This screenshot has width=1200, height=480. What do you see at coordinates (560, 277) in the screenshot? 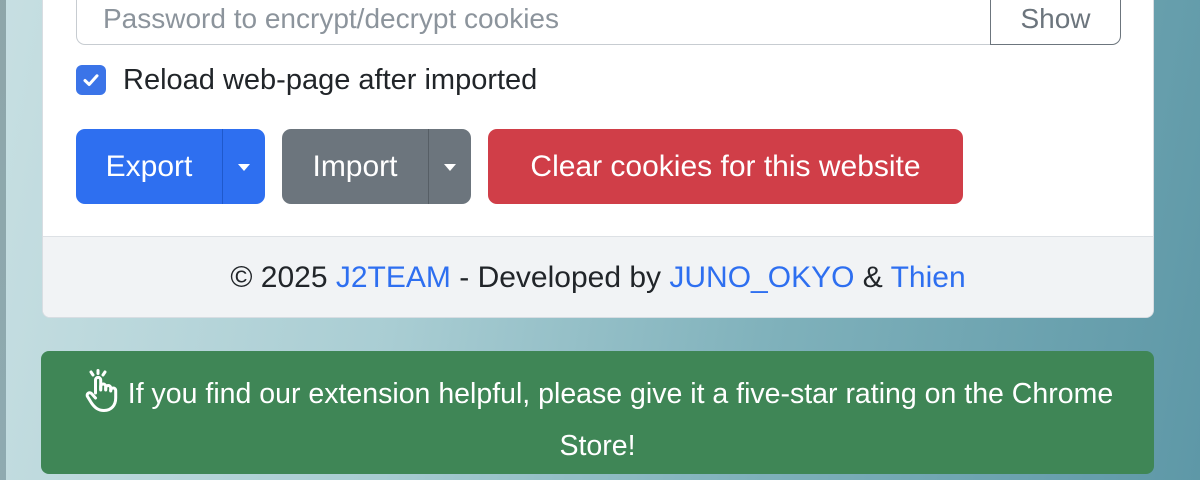
I see `developed-by-text: - Developed by` at bounding box center [560, 277].